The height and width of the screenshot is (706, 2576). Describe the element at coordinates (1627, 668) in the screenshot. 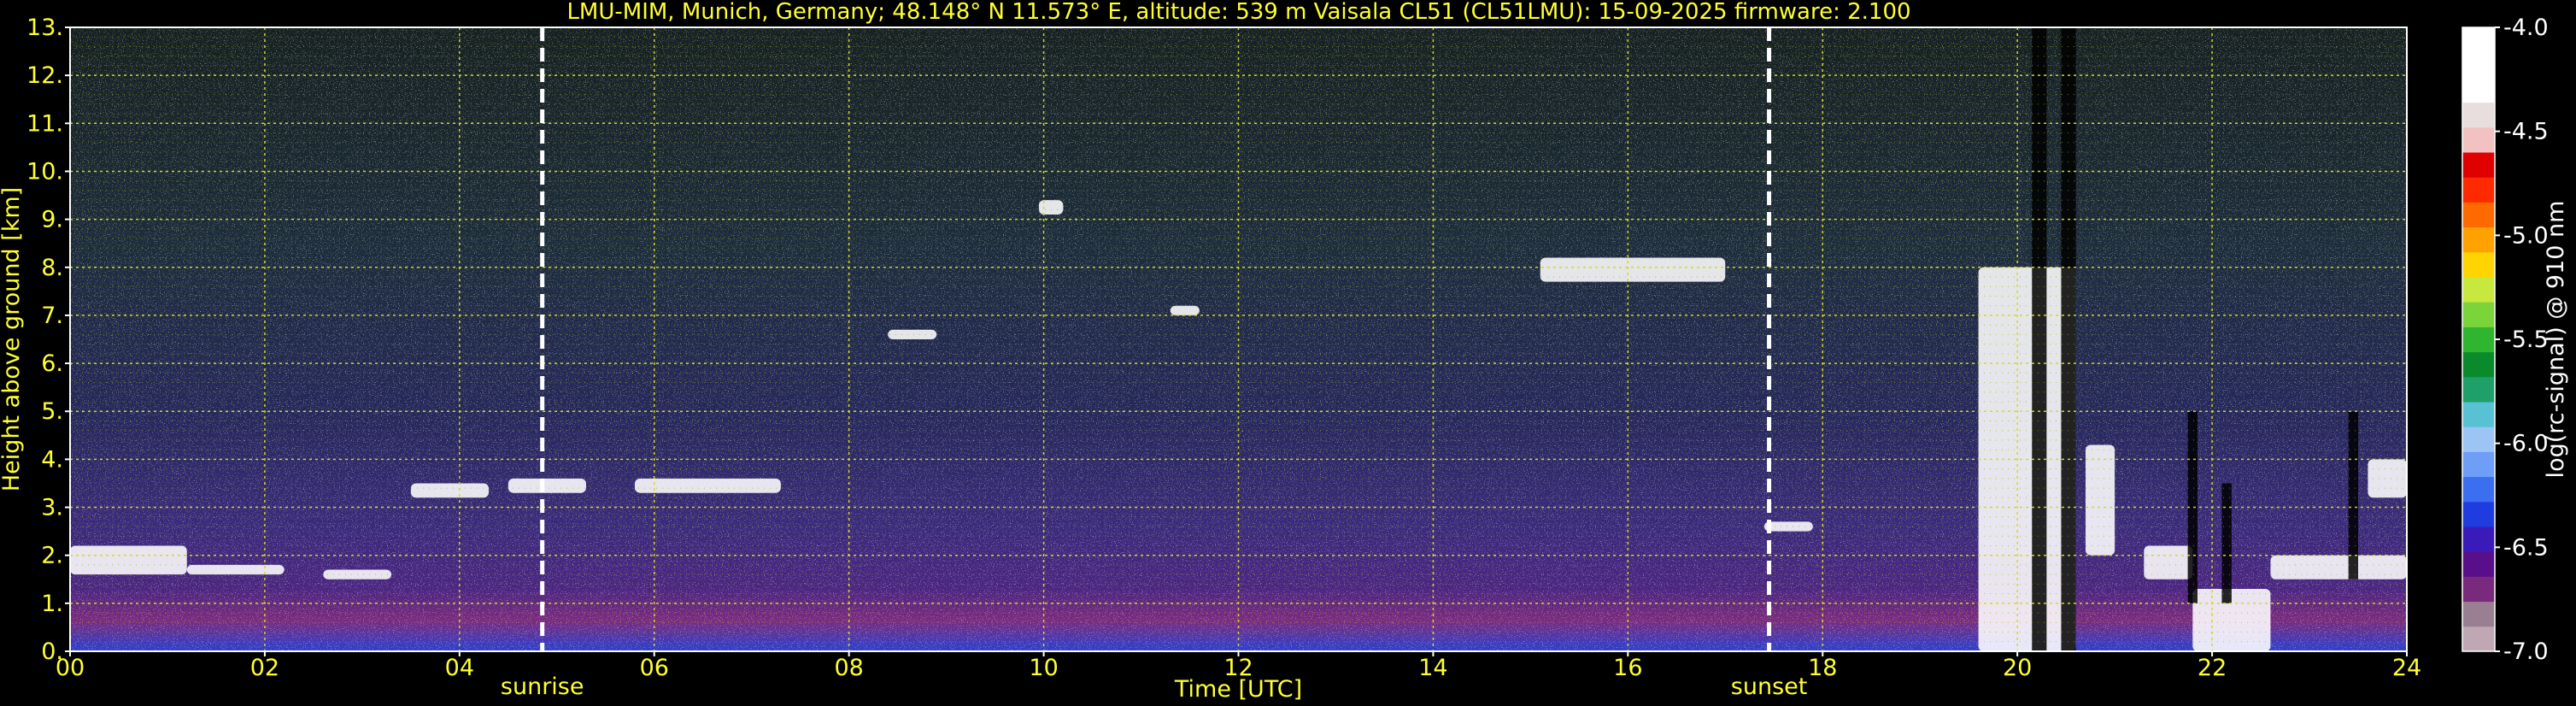

I see `x-tick-label: 16` at that location.